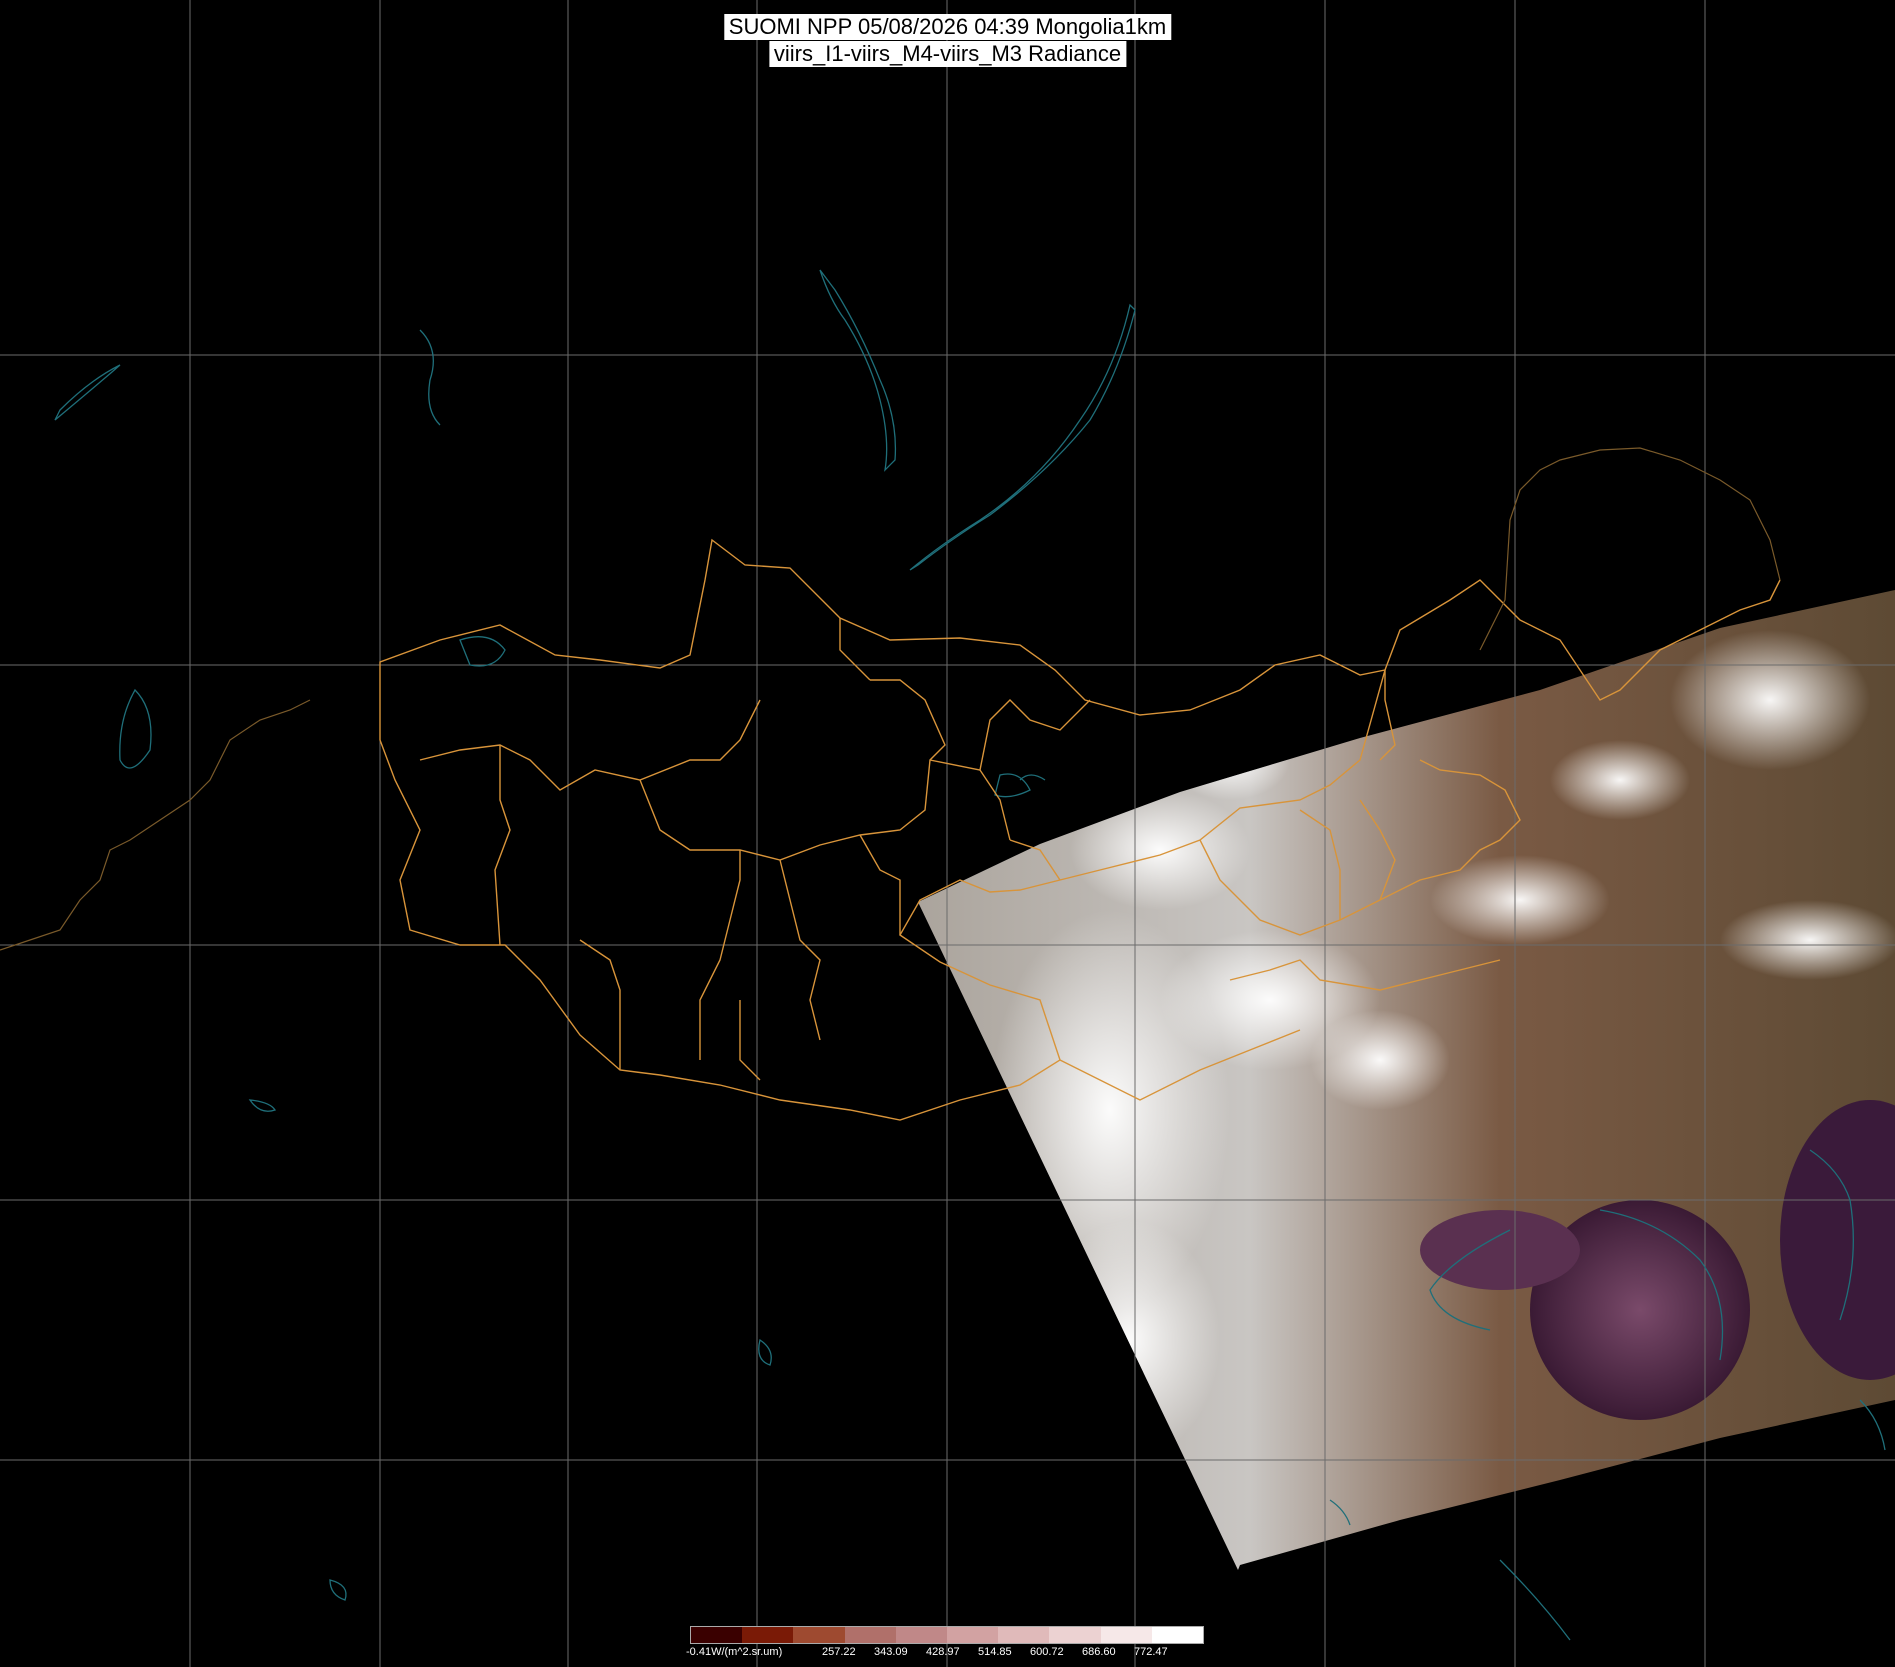  I want to click on colorbar-tick-label: 600.72, so click(1047, 1652).